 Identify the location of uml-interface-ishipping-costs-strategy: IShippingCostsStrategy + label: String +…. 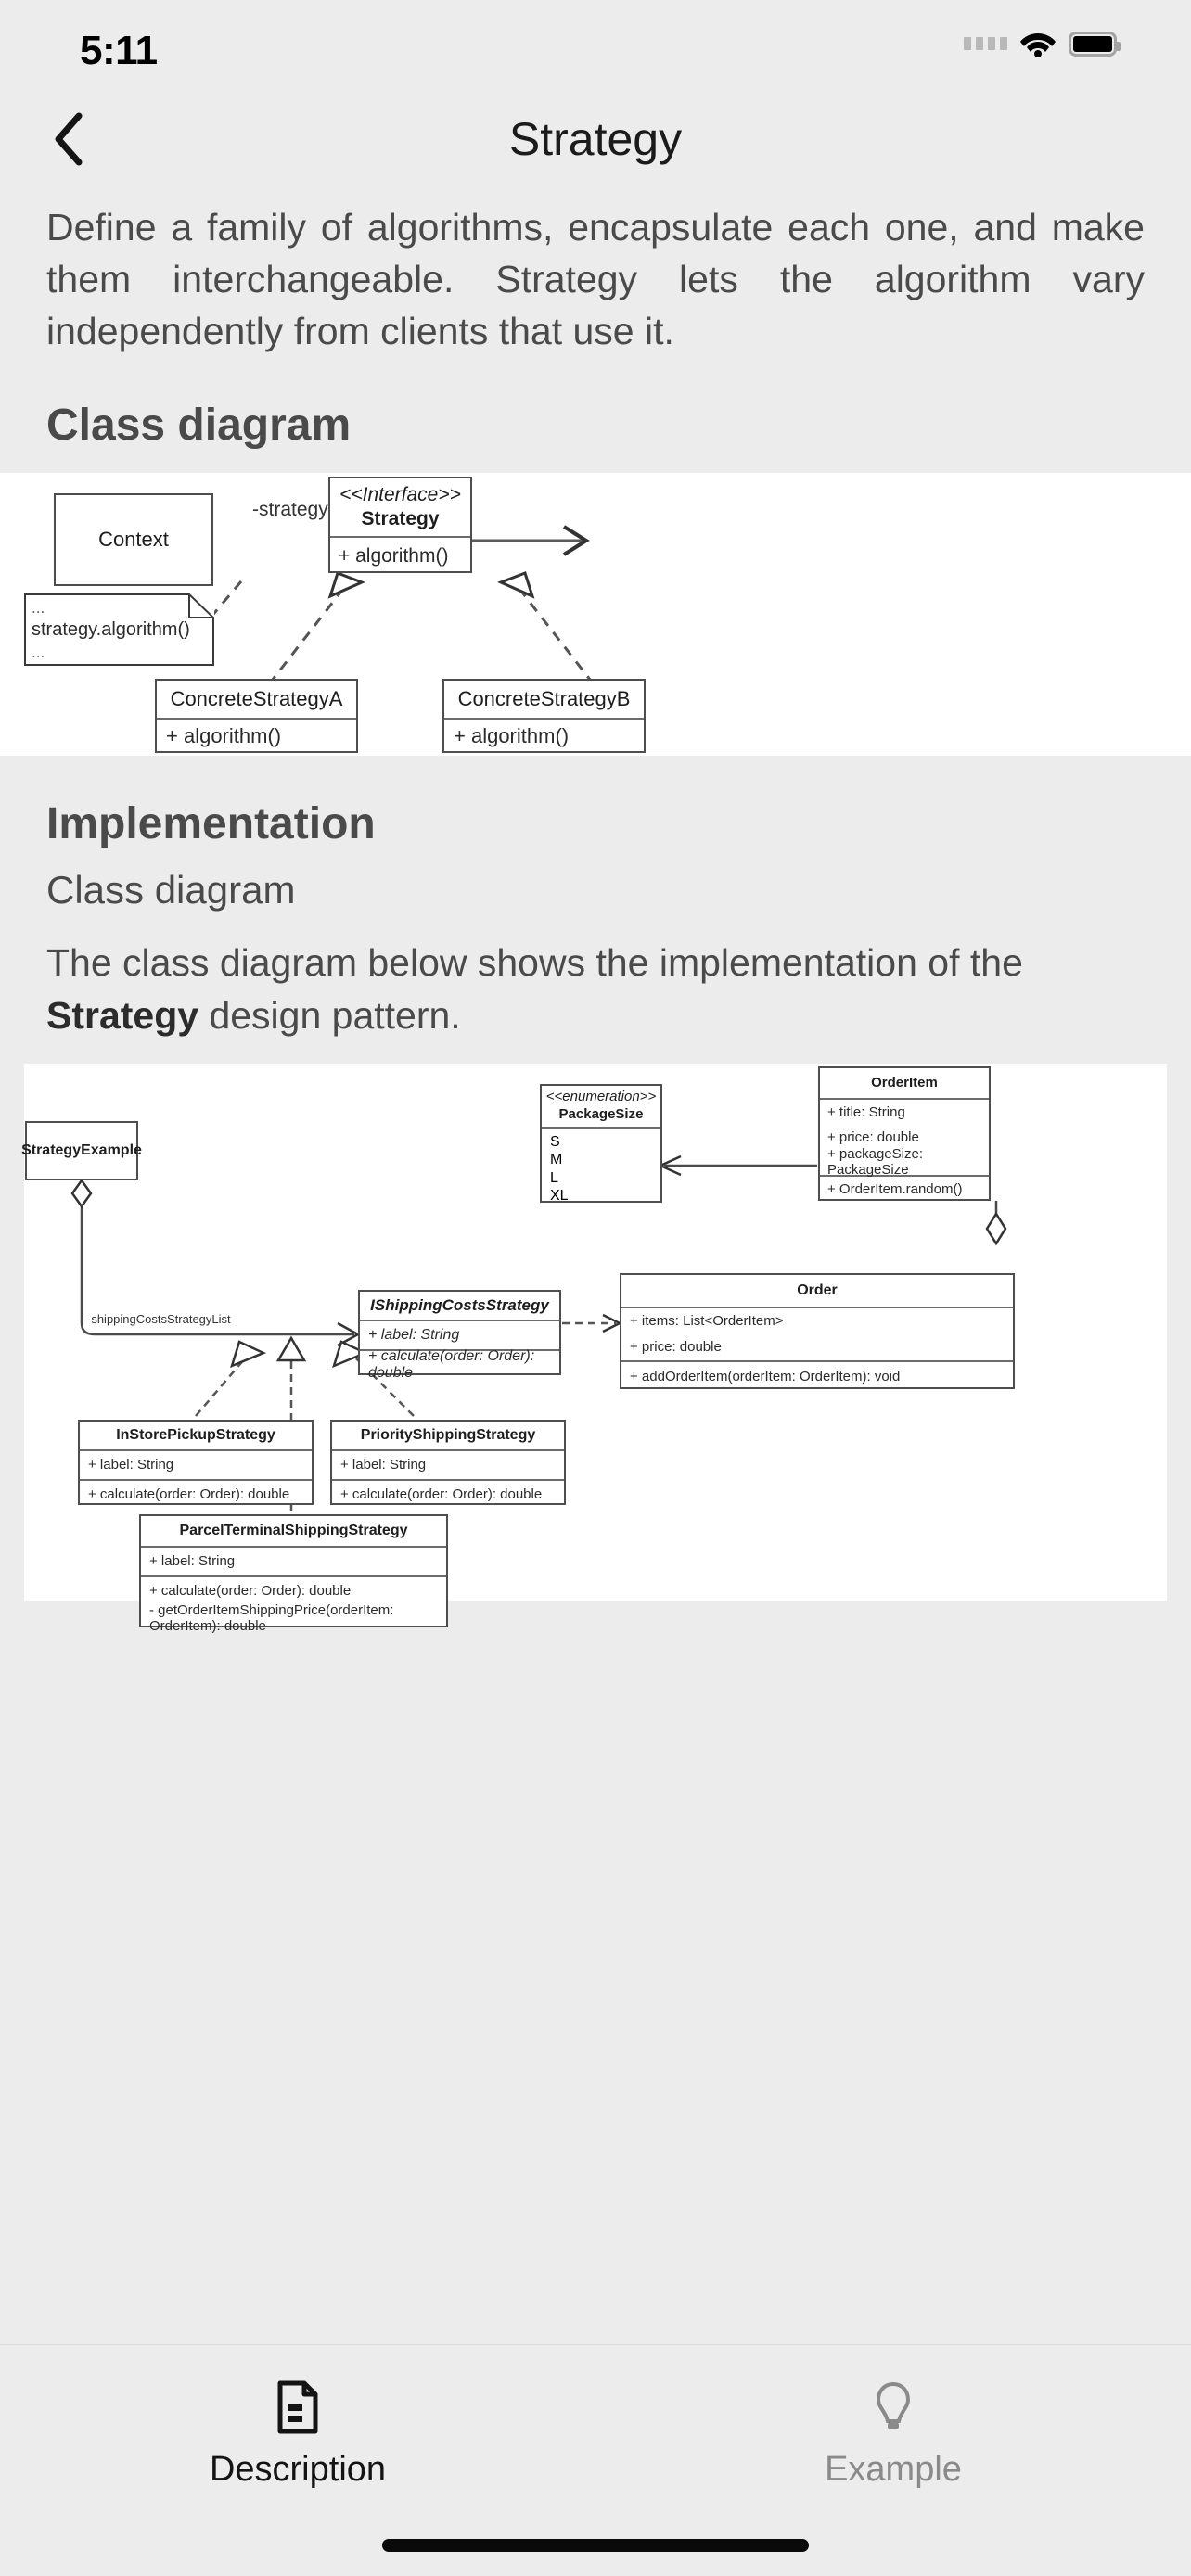
(459, 1335).